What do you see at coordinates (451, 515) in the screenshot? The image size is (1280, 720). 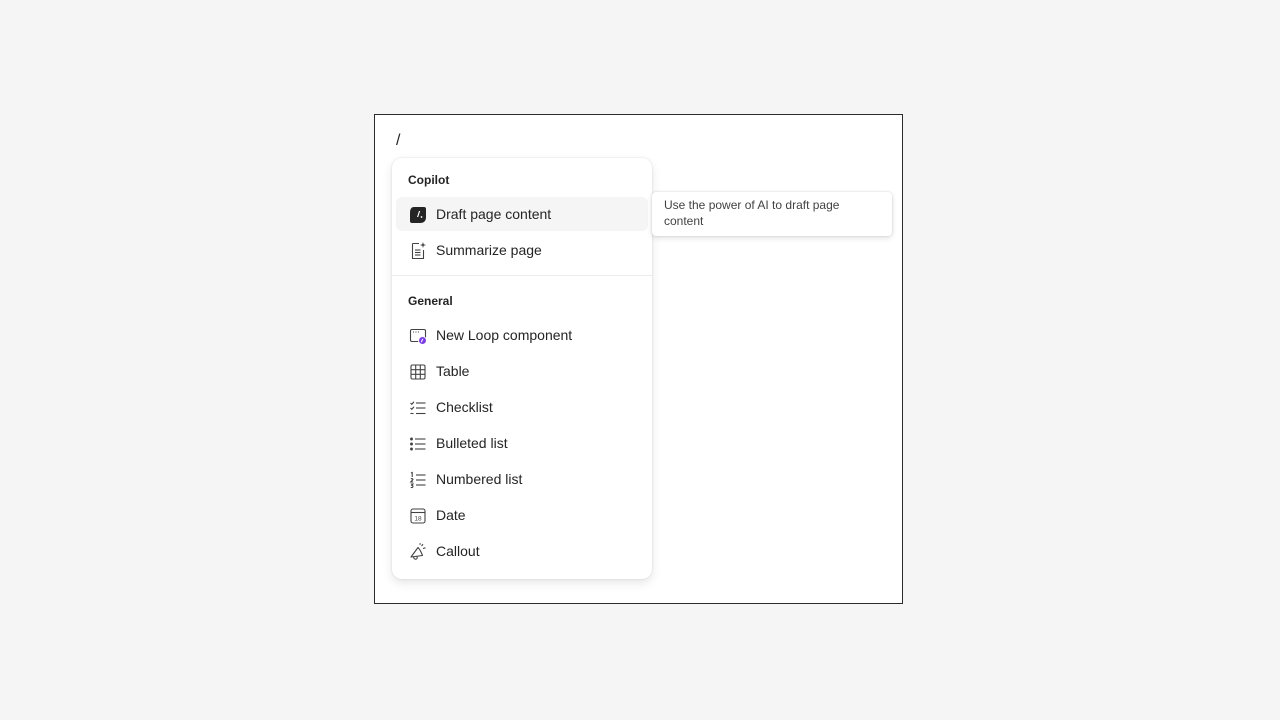 I see `menu-item-label: Date` at bounding box center [451, 515].